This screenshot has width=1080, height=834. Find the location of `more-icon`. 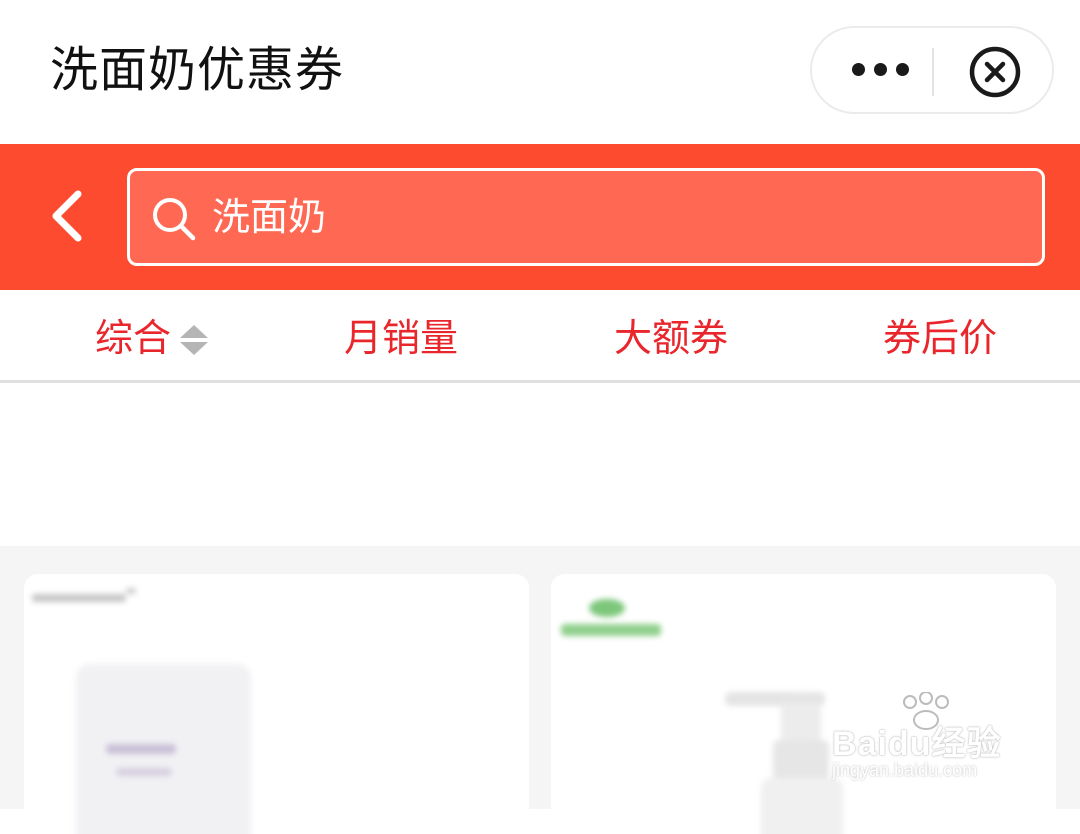

more-icon is located at coordinates (880, 70).